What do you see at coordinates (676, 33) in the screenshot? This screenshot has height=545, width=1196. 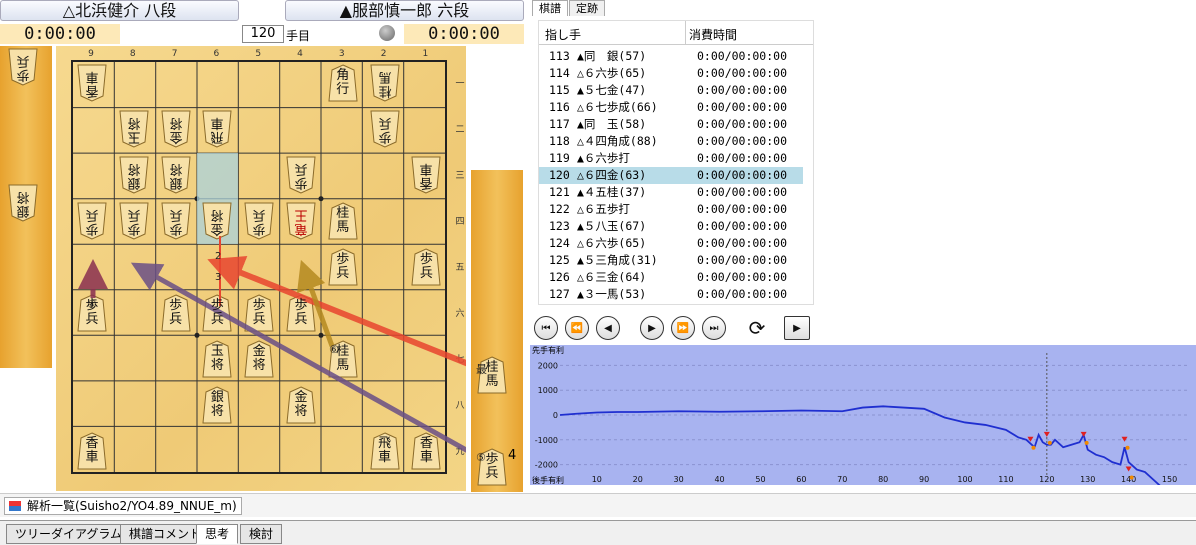 I see `move-list-header: 指し手 消費時間` at bounding box center [676, 33].